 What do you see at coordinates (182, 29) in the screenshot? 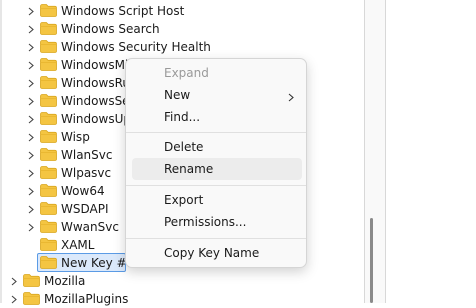
I see `tree-item: Windows Search` at bounding box center [182, 29].